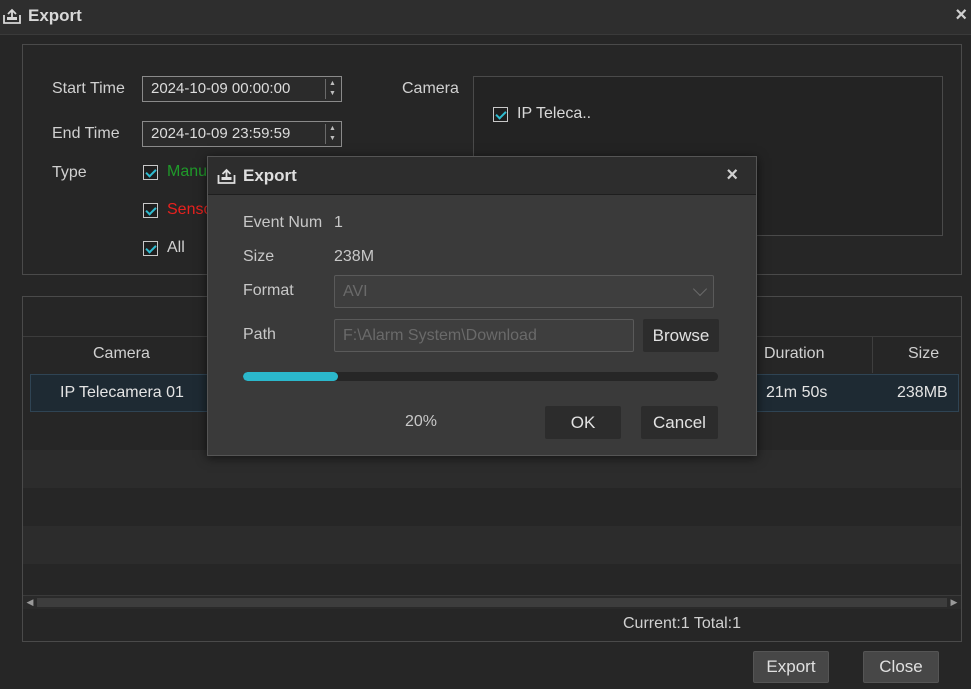 The height and width of the screenshot is (689, 971). What do you see at coordinates (922, 392) in the screenshot?
I see `row-size: 238MB` at bounding box center [922, 392].